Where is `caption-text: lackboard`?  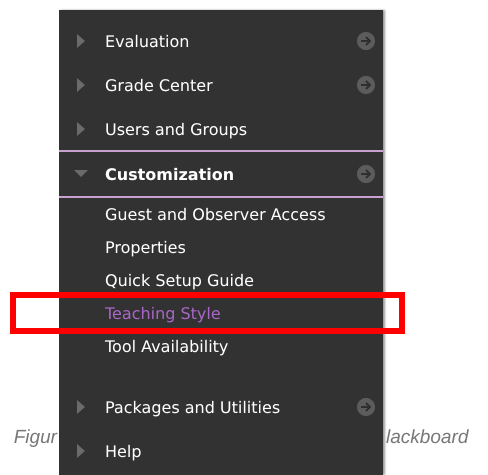 caption-text: lackboard is located at coordinates (427, 438).